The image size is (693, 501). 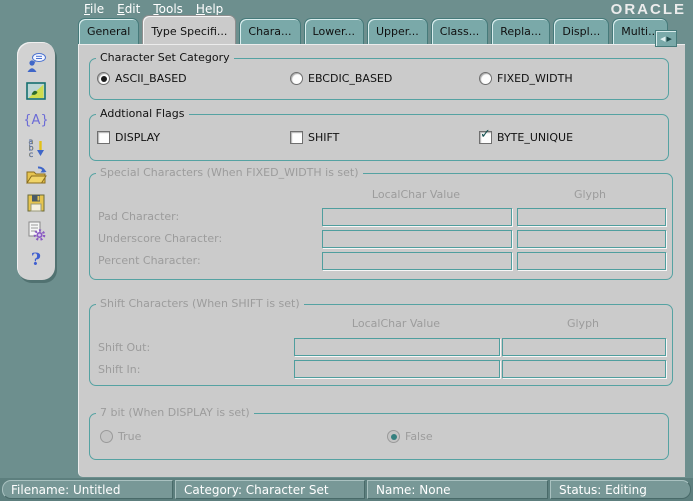 I want to click on oracle-logo: ORACLE, so click(x=648, y=9).